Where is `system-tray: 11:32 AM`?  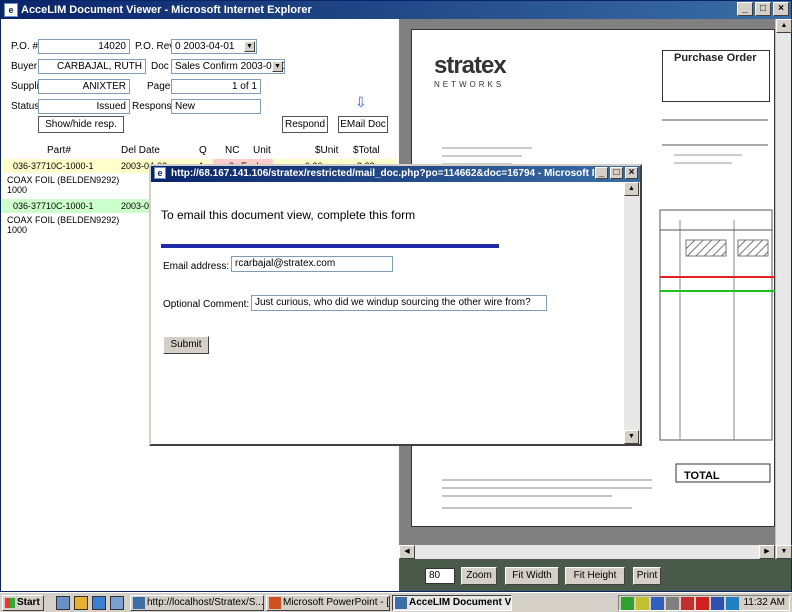 system-tray: 11:32 AM is located at coordinates (704, 603).